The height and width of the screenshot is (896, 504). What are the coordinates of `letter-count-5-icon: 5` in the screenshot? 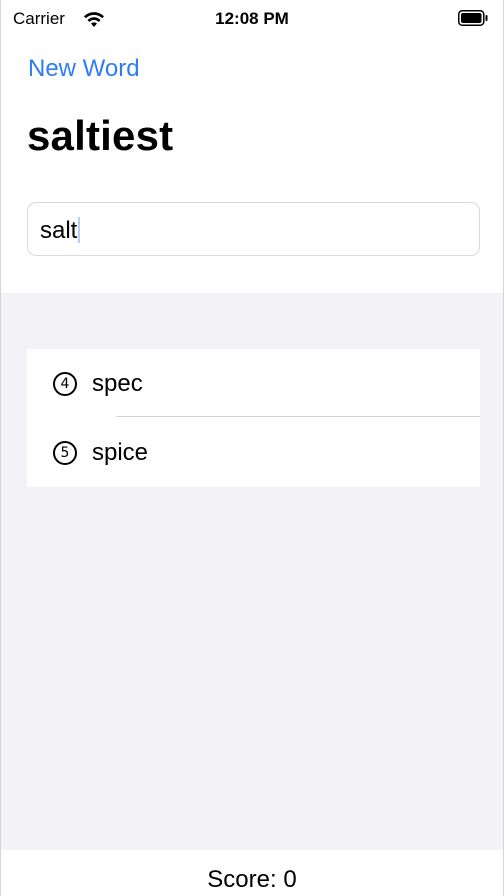 It's located at (65, 453).